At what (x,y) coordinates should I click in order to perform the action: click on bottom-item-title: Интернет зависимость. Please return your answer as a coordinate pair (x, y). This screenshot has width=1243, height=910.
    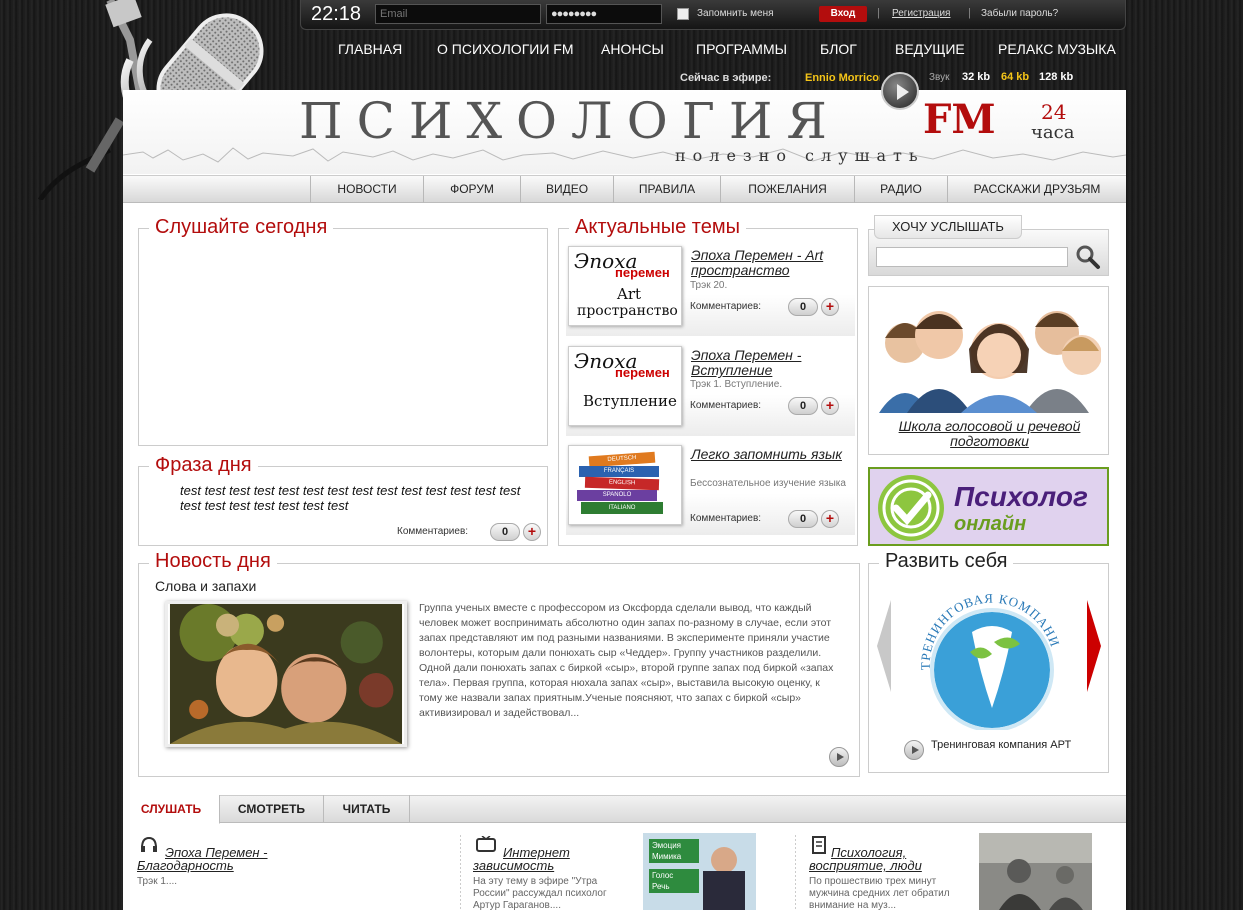
    Looking at the image, I should click on (548, 859).